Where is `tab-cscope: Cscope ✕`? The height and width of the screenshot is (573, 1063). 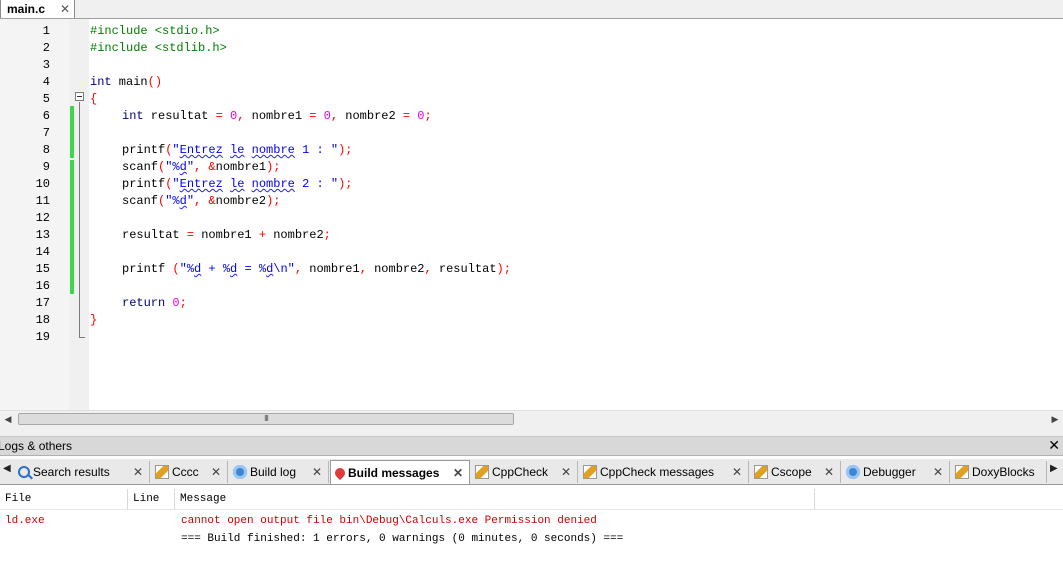 tab-cscope: Cscope ✕ is located at coordinates (795, 472).